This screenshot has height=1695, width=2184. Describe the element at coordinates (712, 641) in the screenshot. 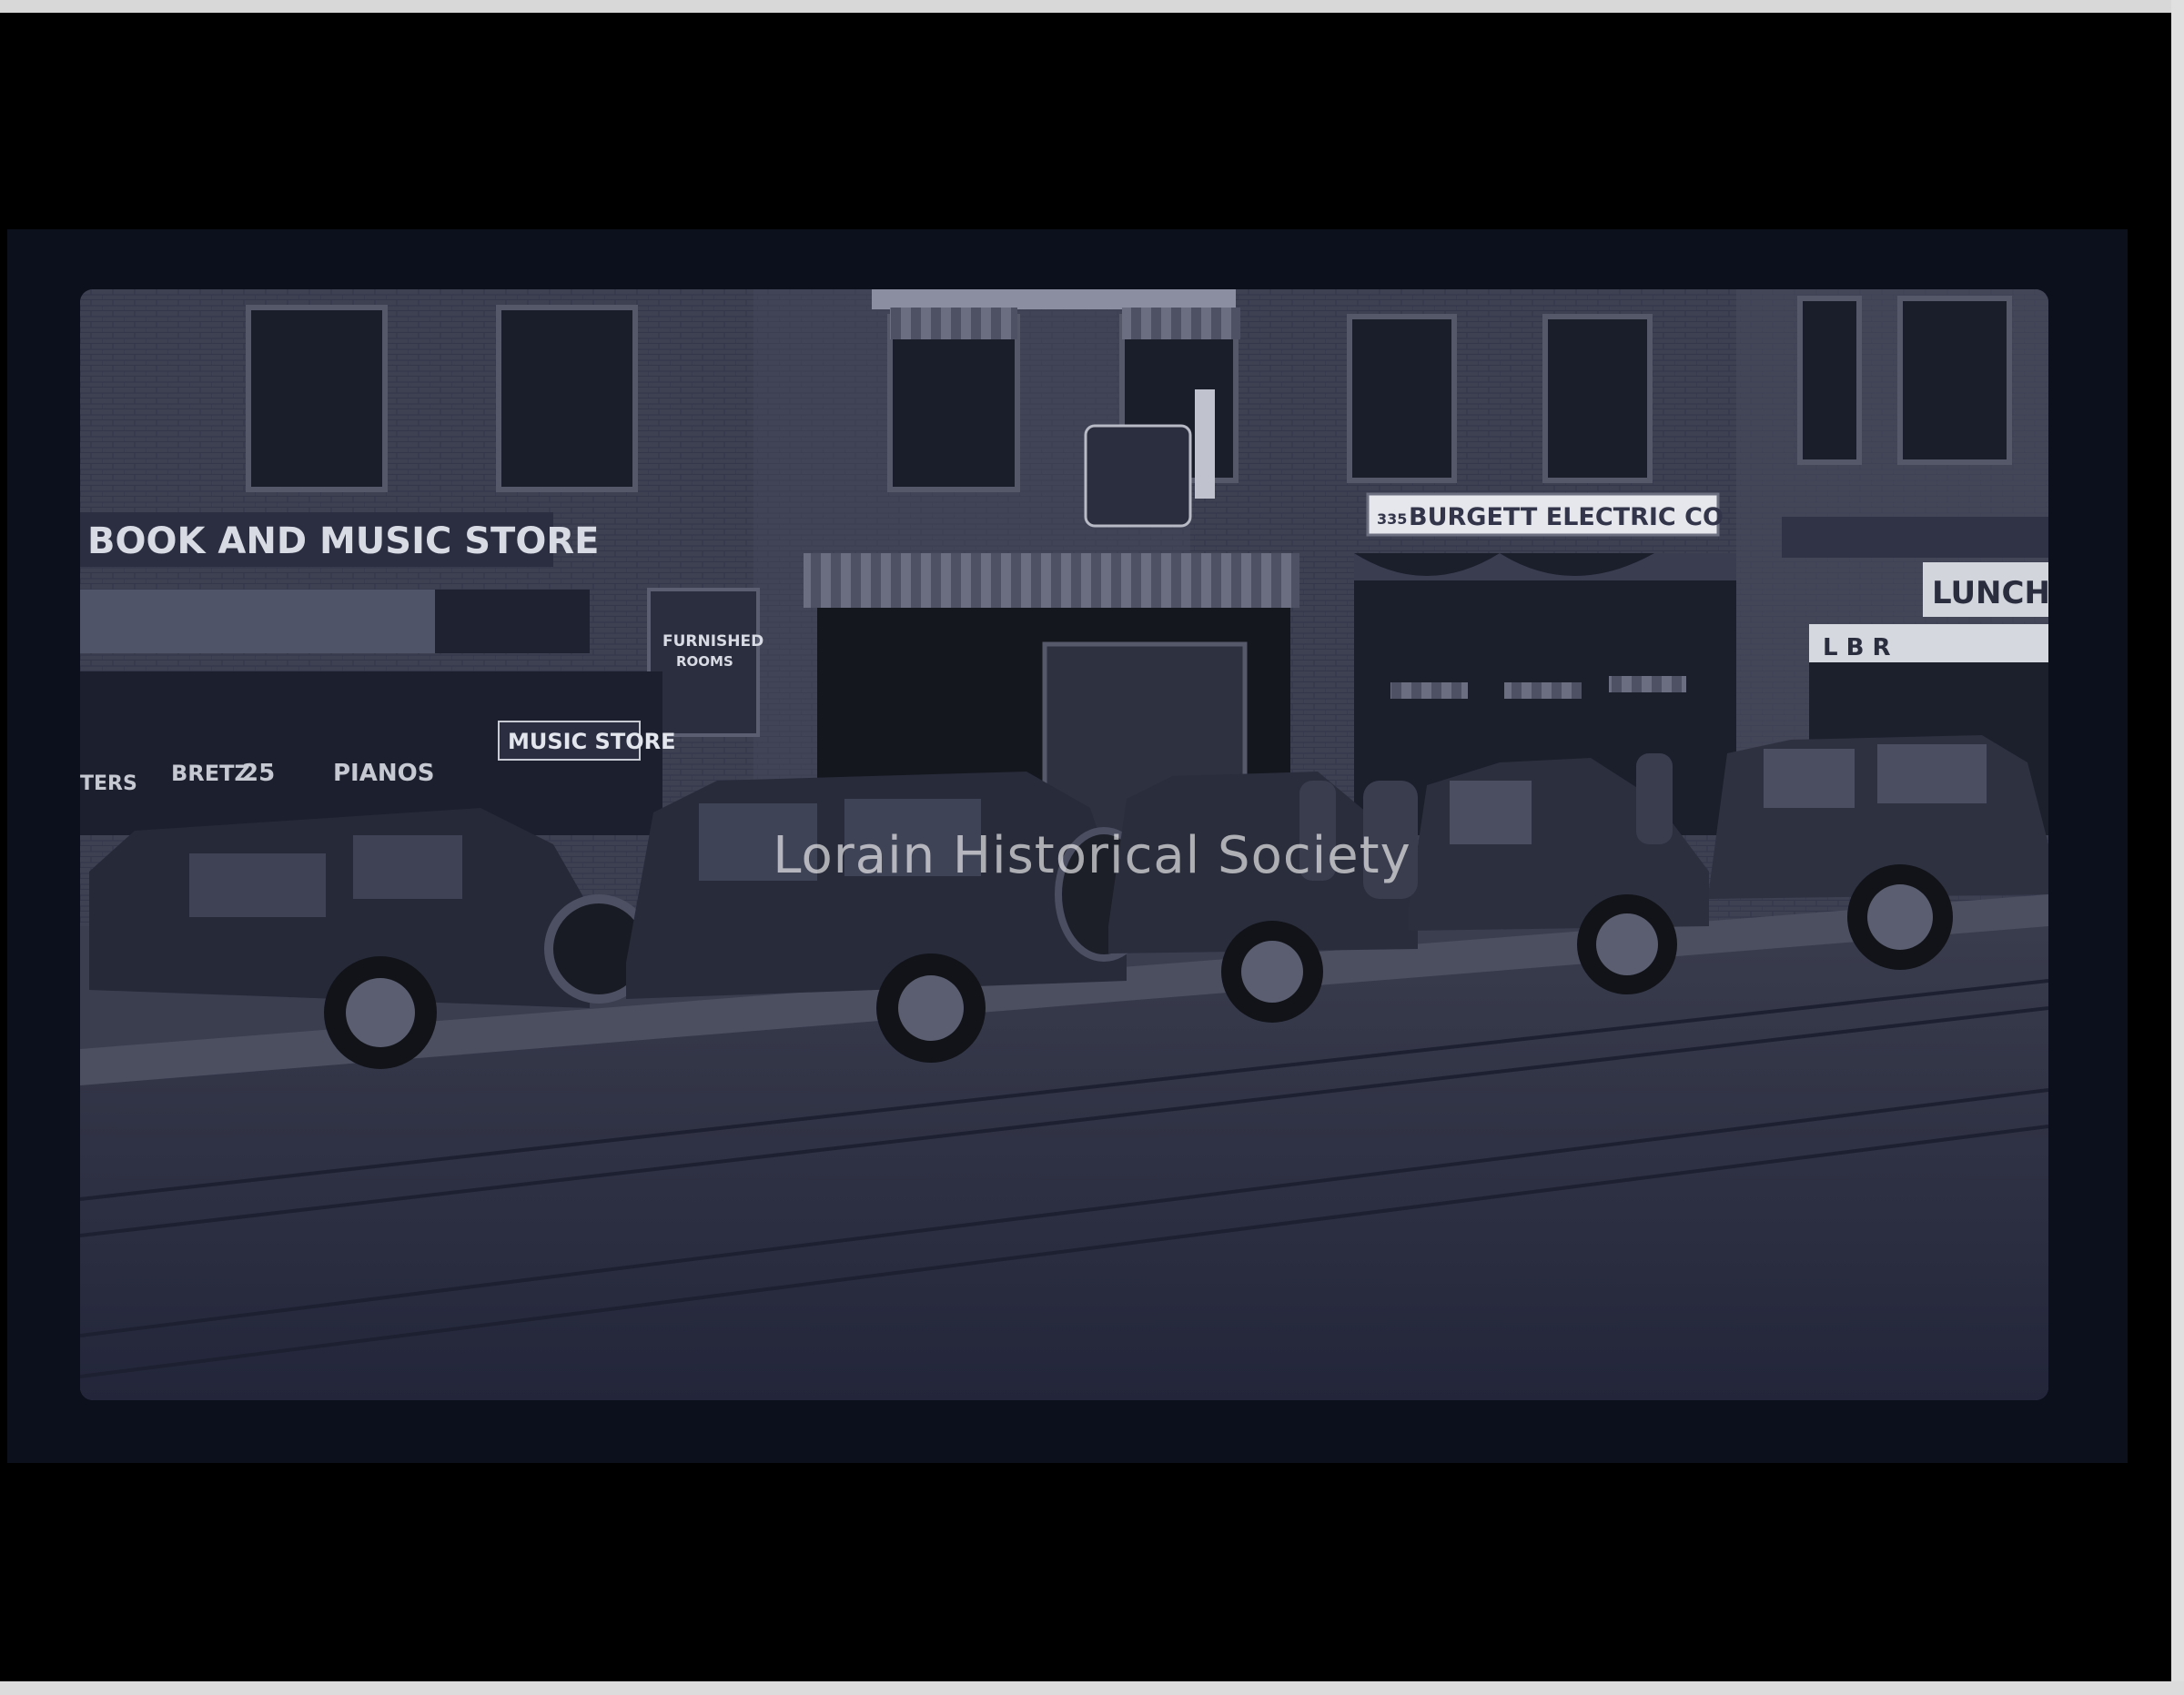

I see `furnished-sign-line1: FURNISHED` at that location.